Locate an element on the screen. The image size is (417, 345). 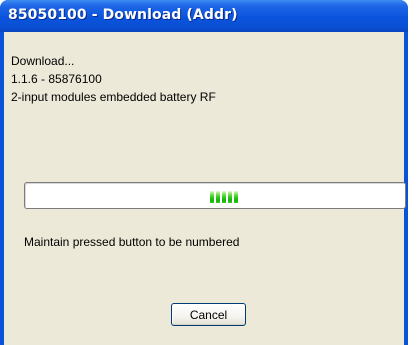
progress-marquee-chunks is located at coordinates (224, 197).